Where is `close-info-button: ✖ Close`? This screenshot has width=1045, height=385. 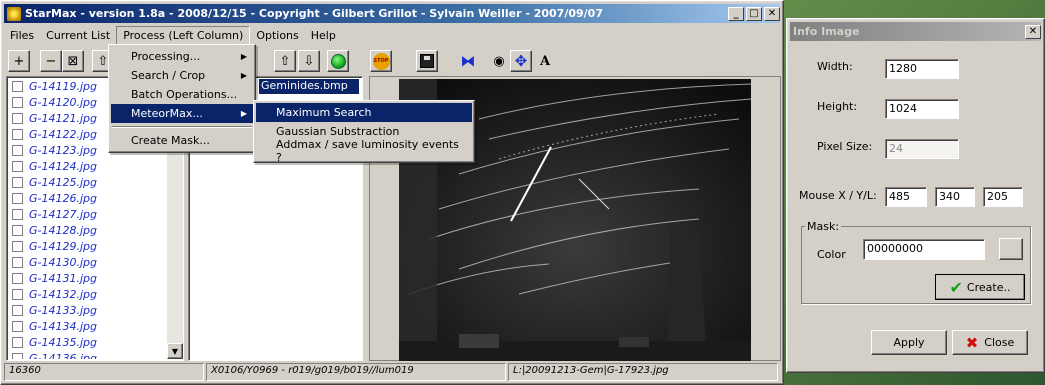
close-info-button: ✖ Close is located at coordinates (990, 342).